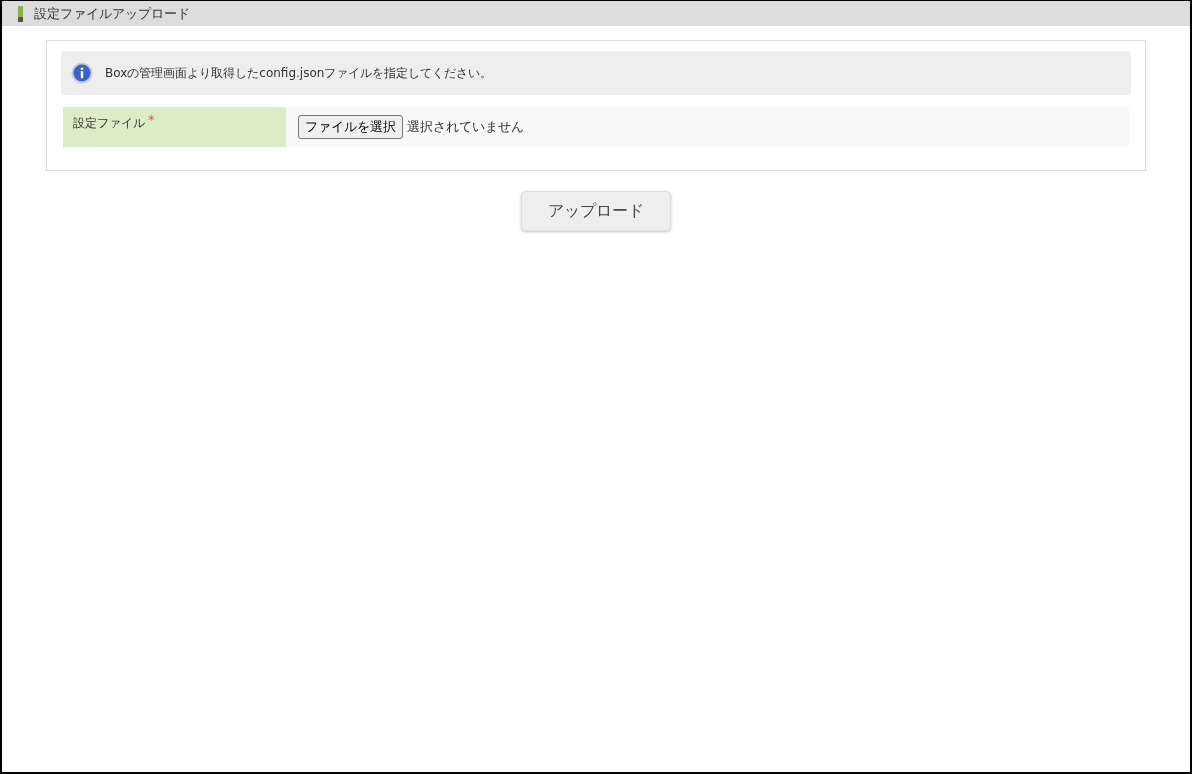  I want to click on choose-file-button: ファイルを選択, so click(350, 127).